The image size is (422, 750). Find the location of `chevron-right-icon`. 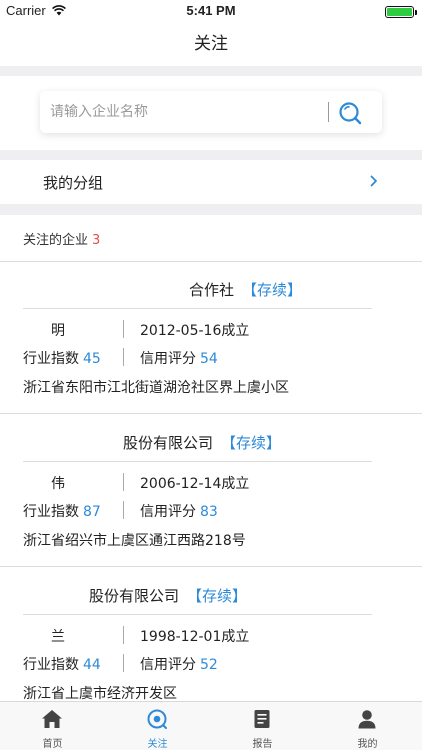

chevron-right-icon is located at coordinates (373, 181).